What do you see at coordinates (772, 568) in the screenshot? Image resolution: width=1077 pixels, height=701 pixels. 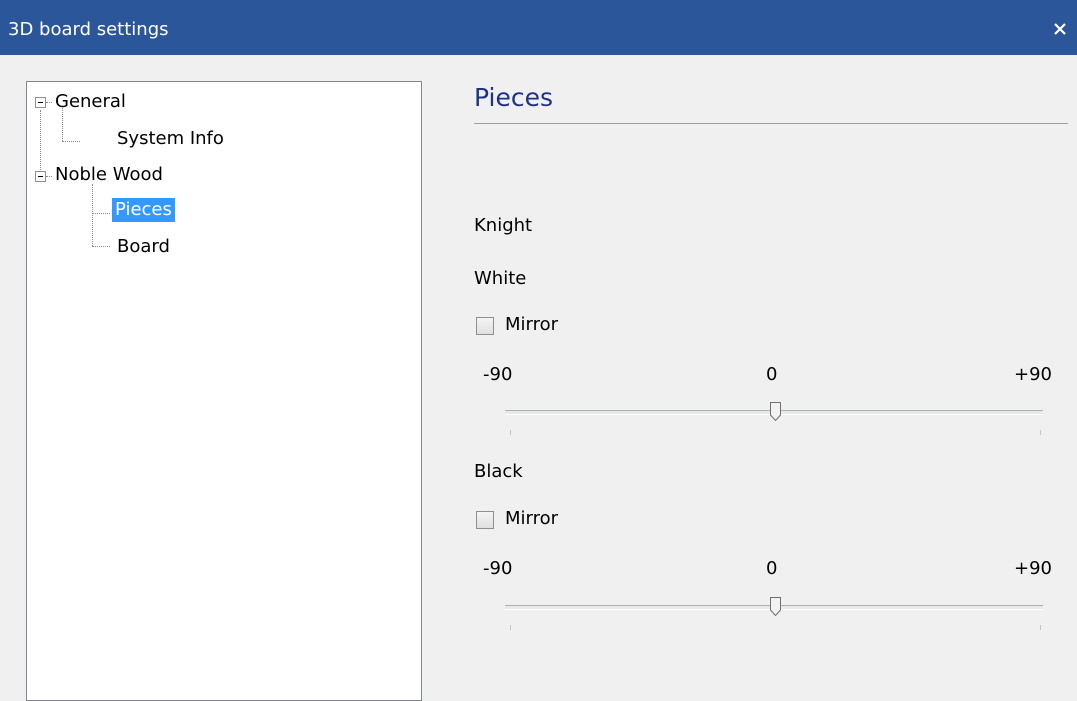 I see `black-slider-mid-label: 0` at bounding box center [772, 568].